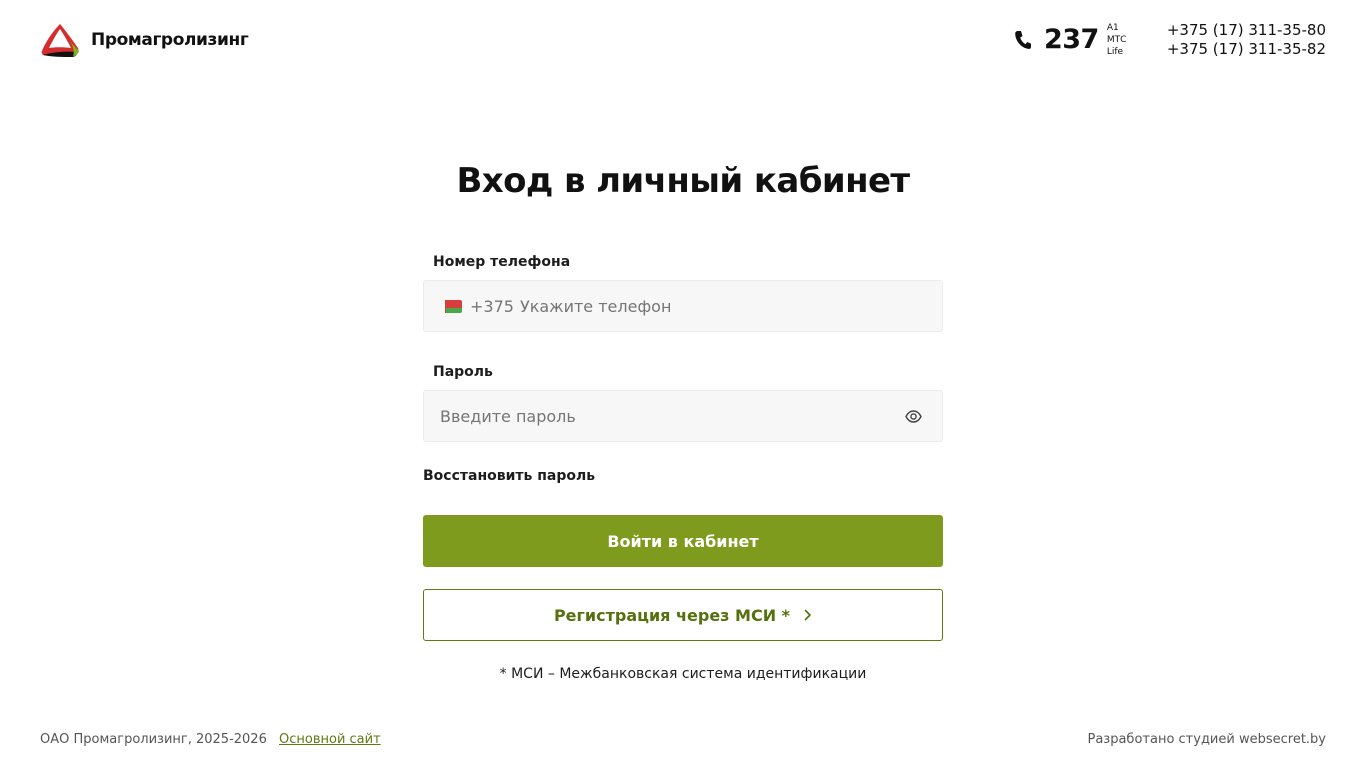 The image size is (1366, 768). I want to click on forgot-password-link: Восстановить пароль, so click(509, 476).